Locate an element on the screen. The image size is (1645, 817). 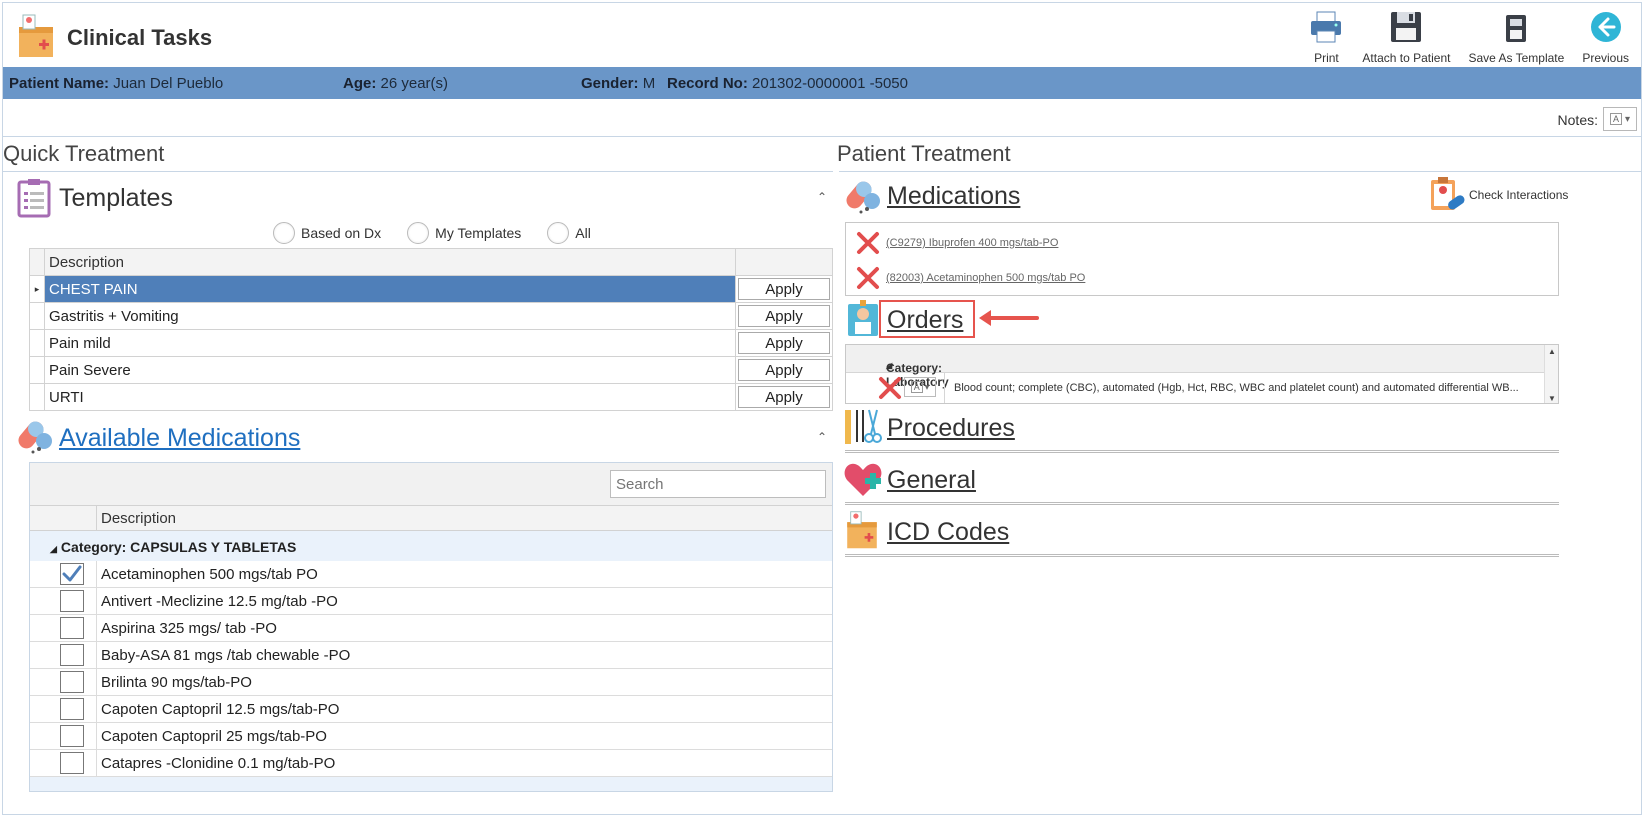
orders-category-row: ◢ Category: Laboratory is located at coordinates (1196, 367).